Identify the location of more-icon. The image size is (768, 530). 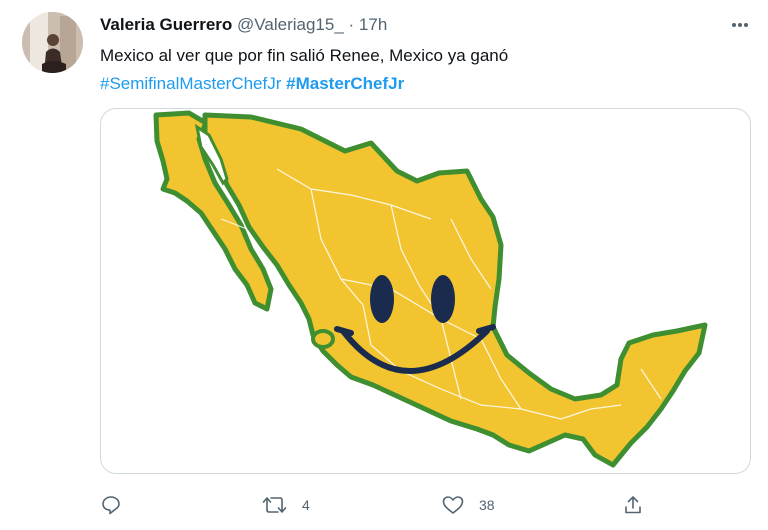
(740, 25).